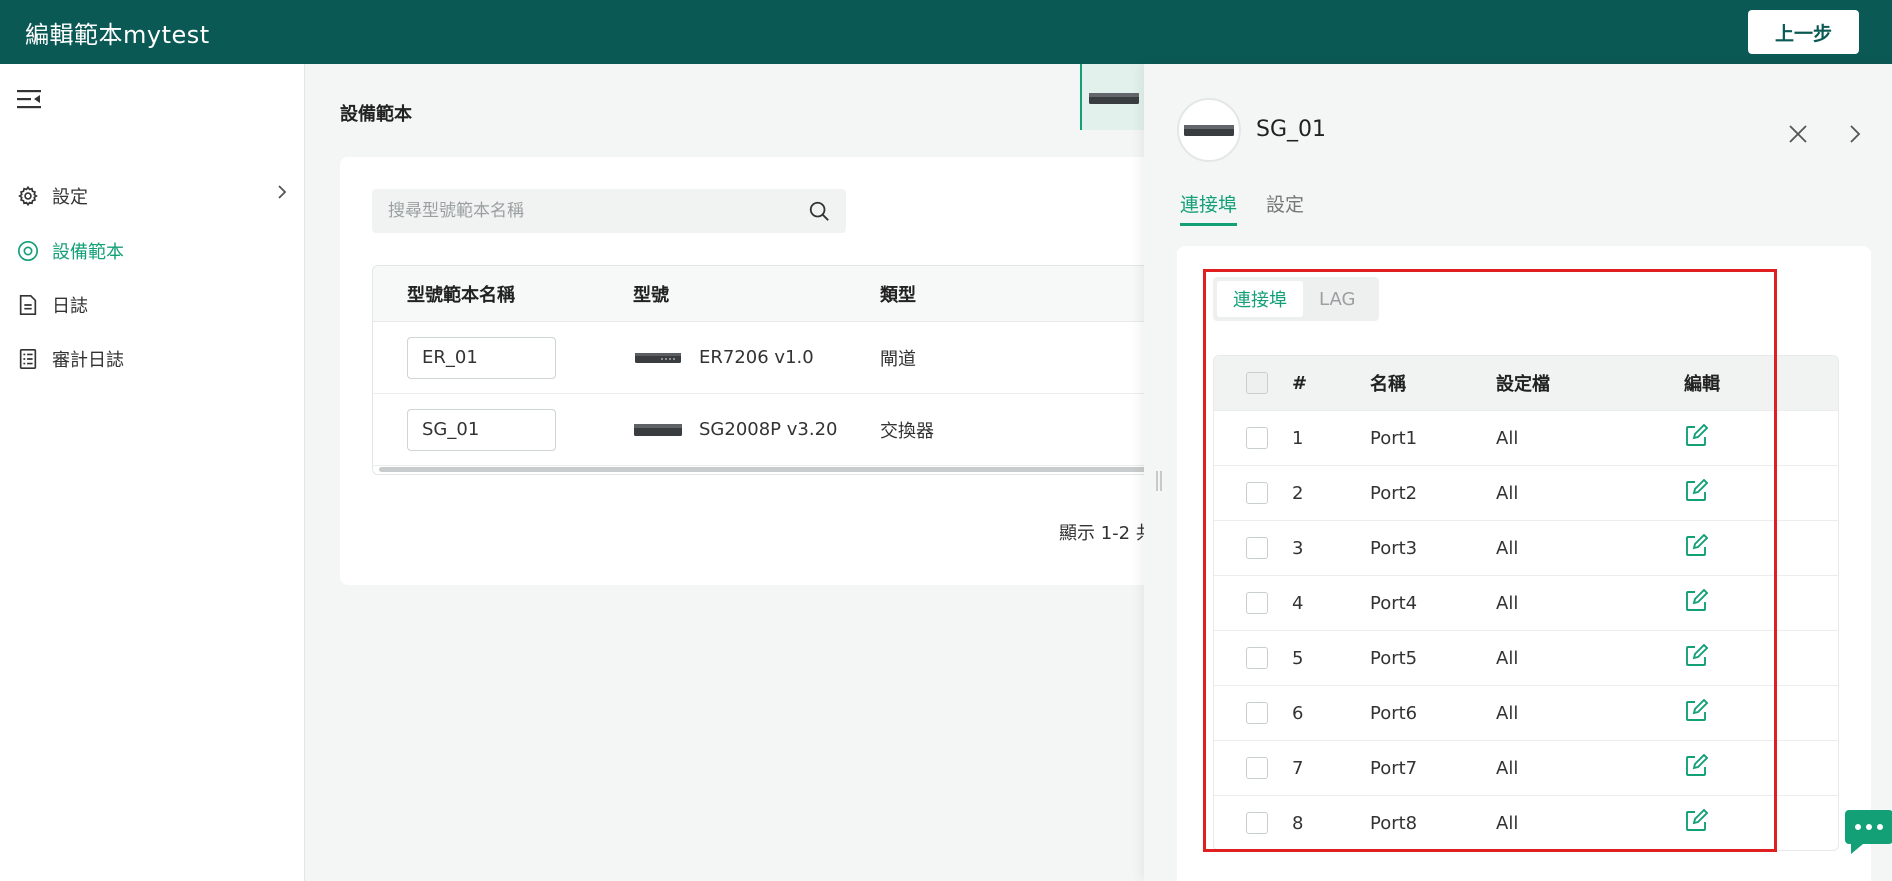 Image resolution: width=1892 pixels, height=881 pixels. Describe the element at coordinates (1209, 208) in the screenshot. I see `tab-ports: 連接埠` at that location.